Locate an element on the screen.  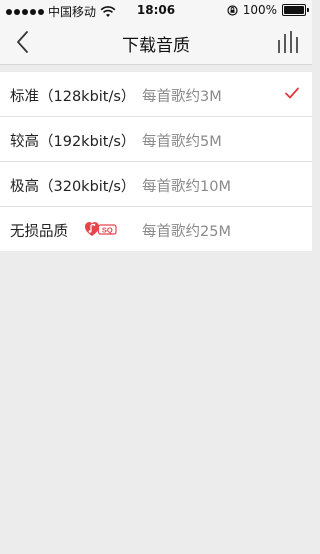
quality-option-extreme: 极高（320kbit/s） 每首歌约10M is located at coordinates (156, 184).